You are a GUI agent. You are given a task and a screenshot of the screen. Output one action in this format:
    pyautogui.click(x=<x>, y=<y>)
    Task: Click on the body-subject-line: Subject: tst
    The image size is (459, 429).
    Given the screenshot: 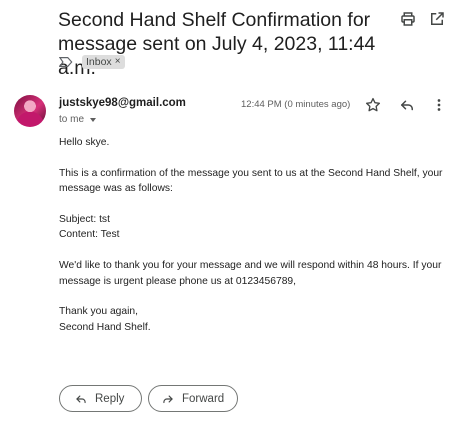 What is the action you would take?
    pyautogui.click(x=84, y=219)
    